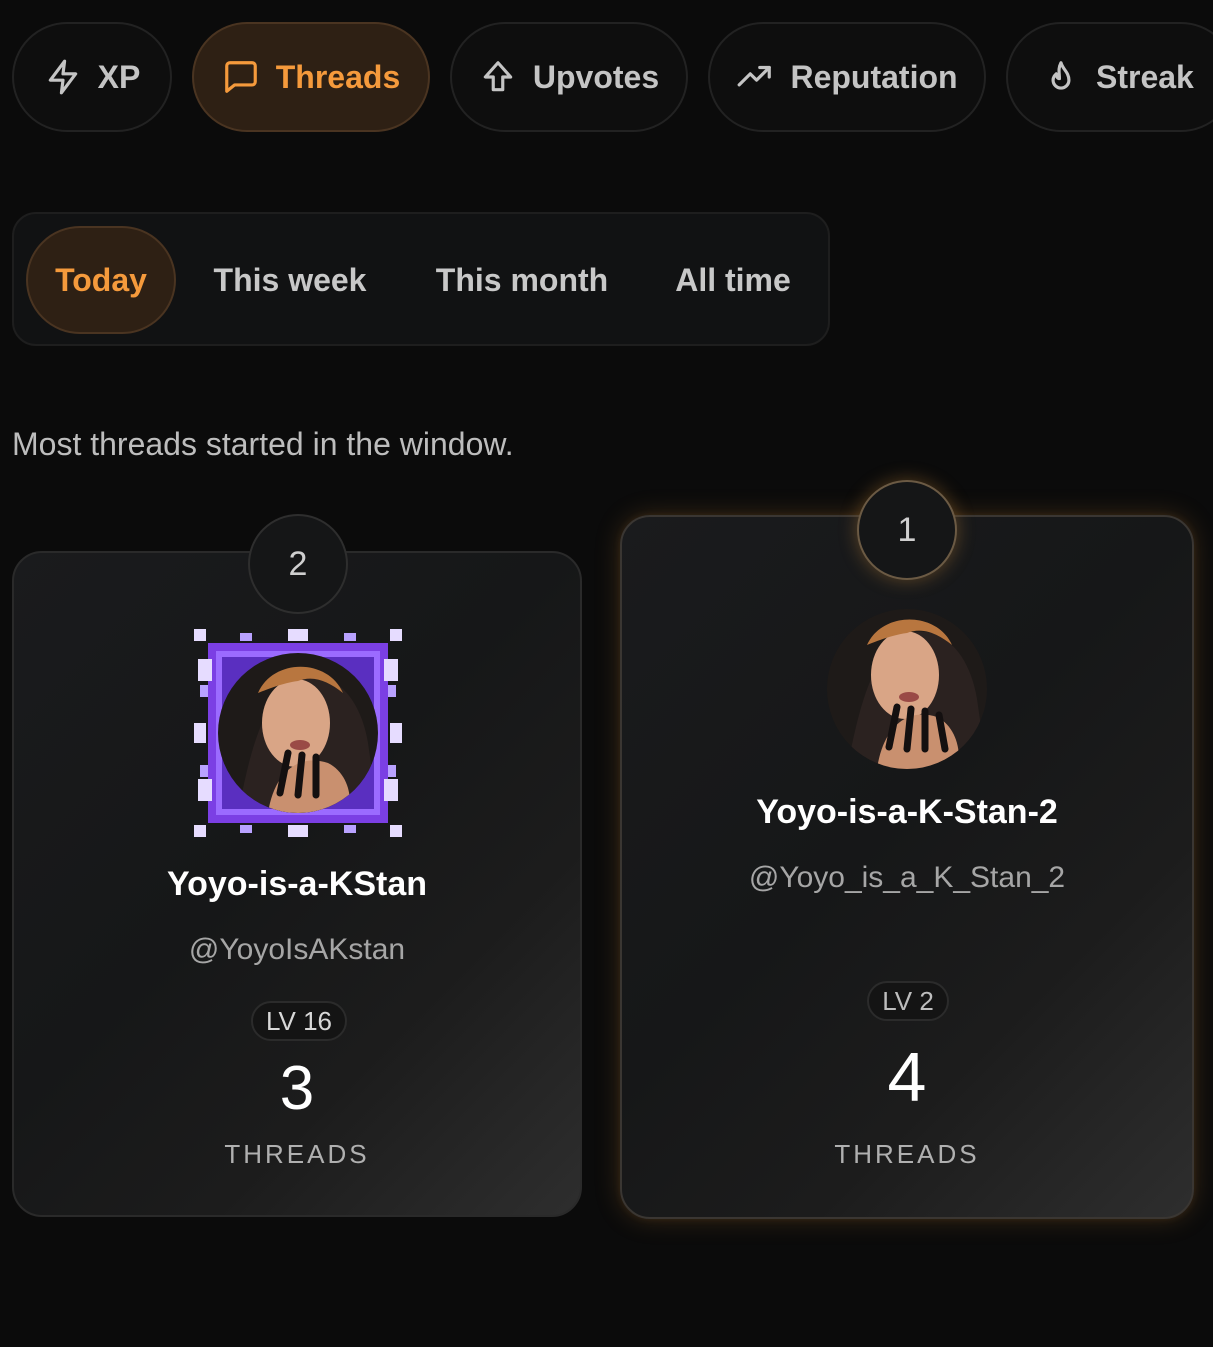 The height and width of the screenshot is (1347, 1213). I want to click on rank-badge: 1, so click(907, 530).